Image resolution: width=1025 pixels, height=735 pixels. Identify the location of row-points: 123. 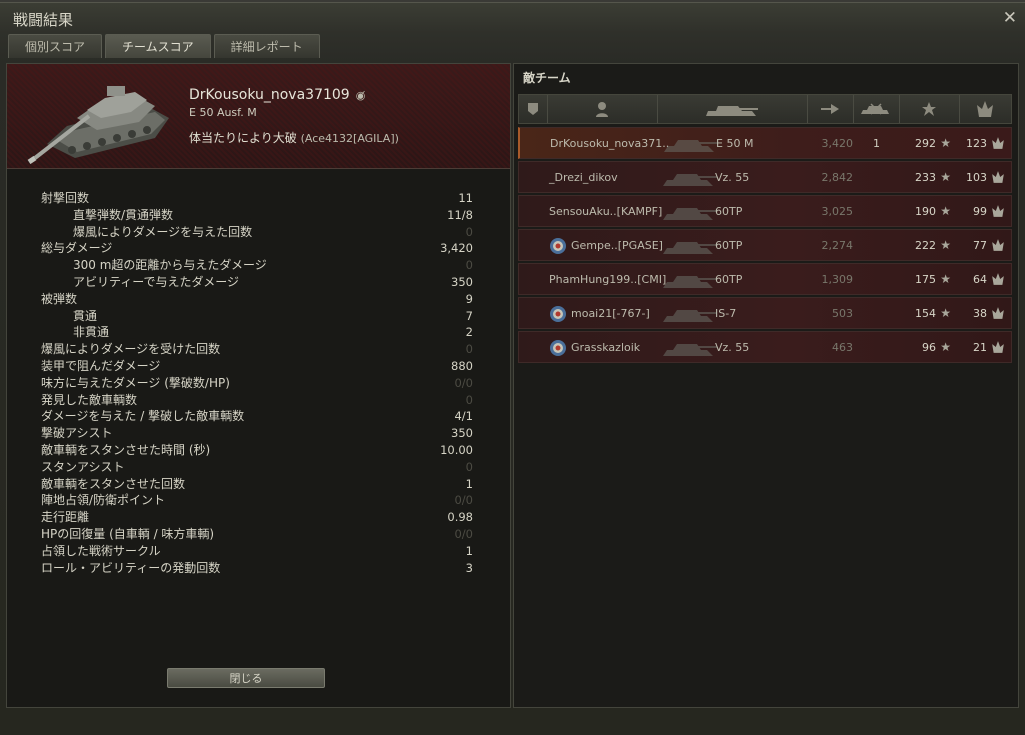
(976, 143).